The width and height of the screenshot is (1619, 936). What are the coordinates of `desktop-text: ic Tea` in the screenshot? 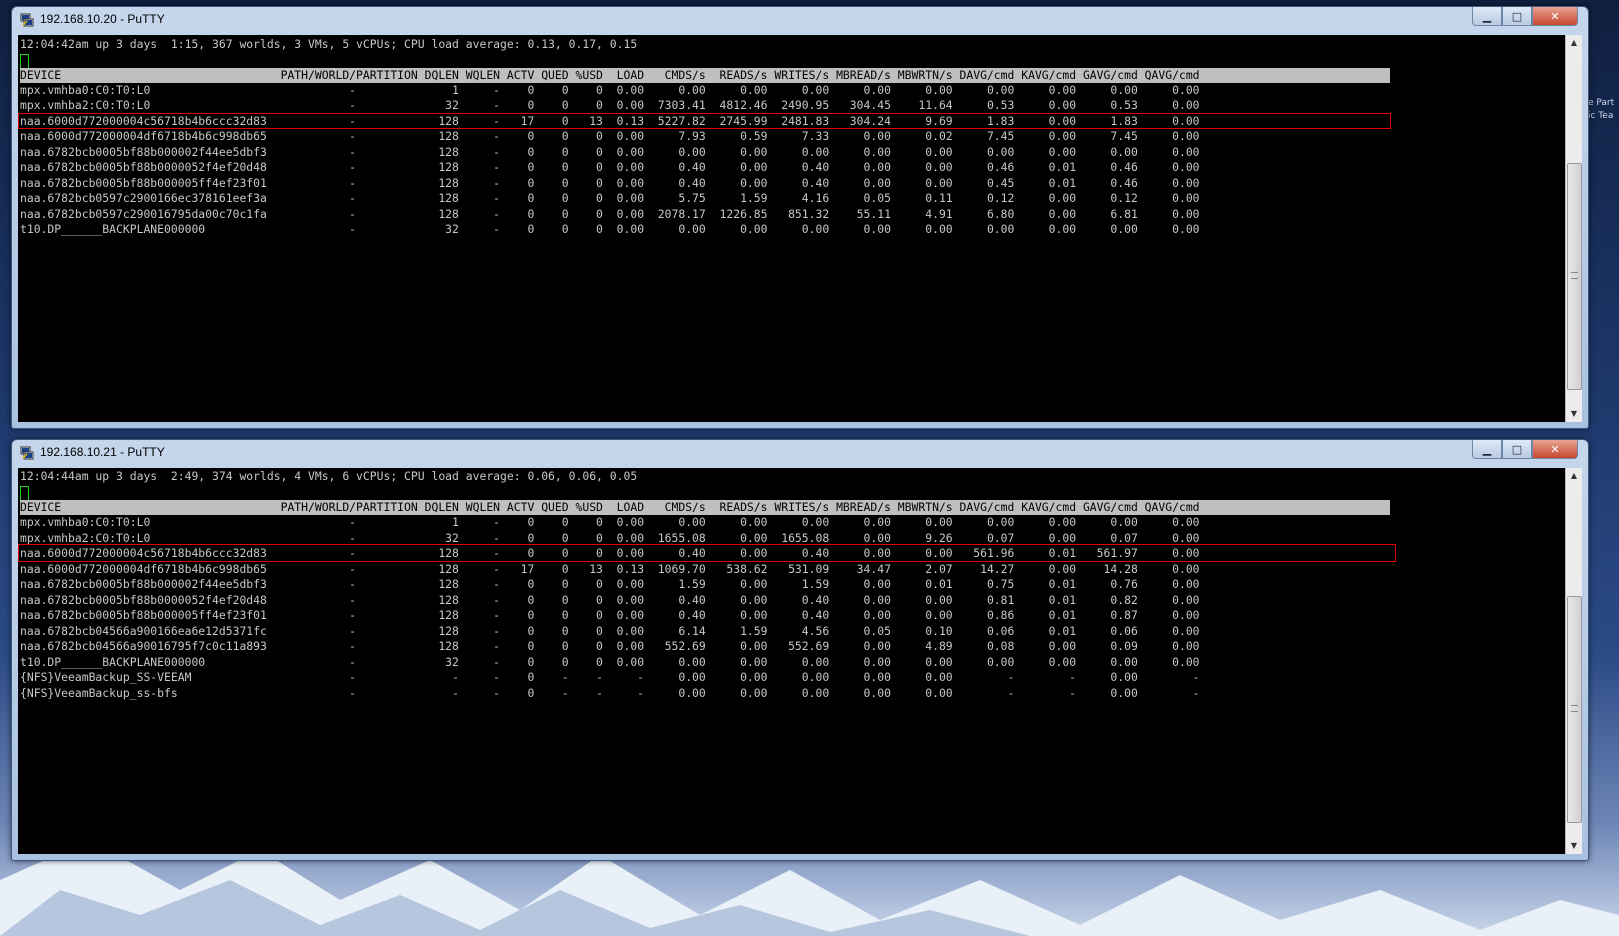 It's located at (1601, 116).